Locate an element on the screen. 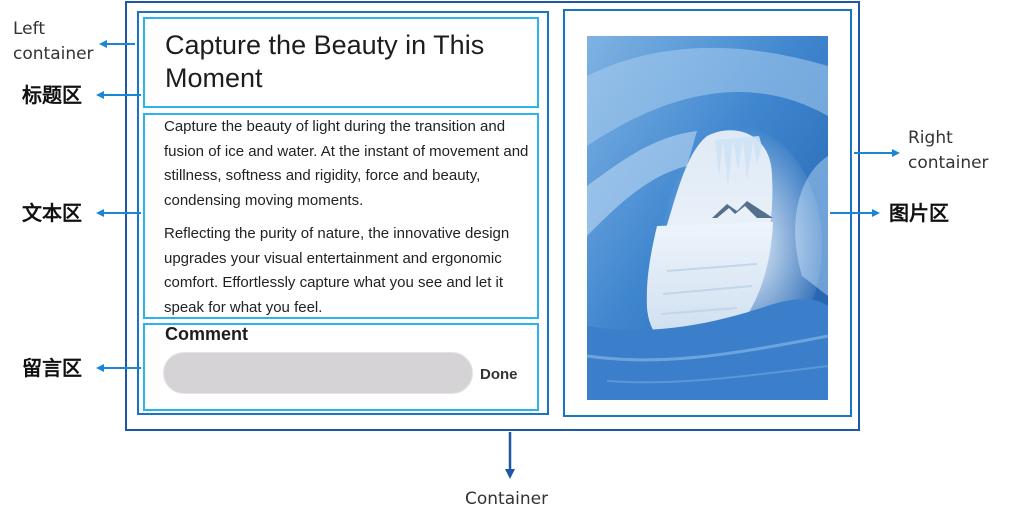 The image size is (1013, 526). label-container: Container is located at coordinates (507, 499).